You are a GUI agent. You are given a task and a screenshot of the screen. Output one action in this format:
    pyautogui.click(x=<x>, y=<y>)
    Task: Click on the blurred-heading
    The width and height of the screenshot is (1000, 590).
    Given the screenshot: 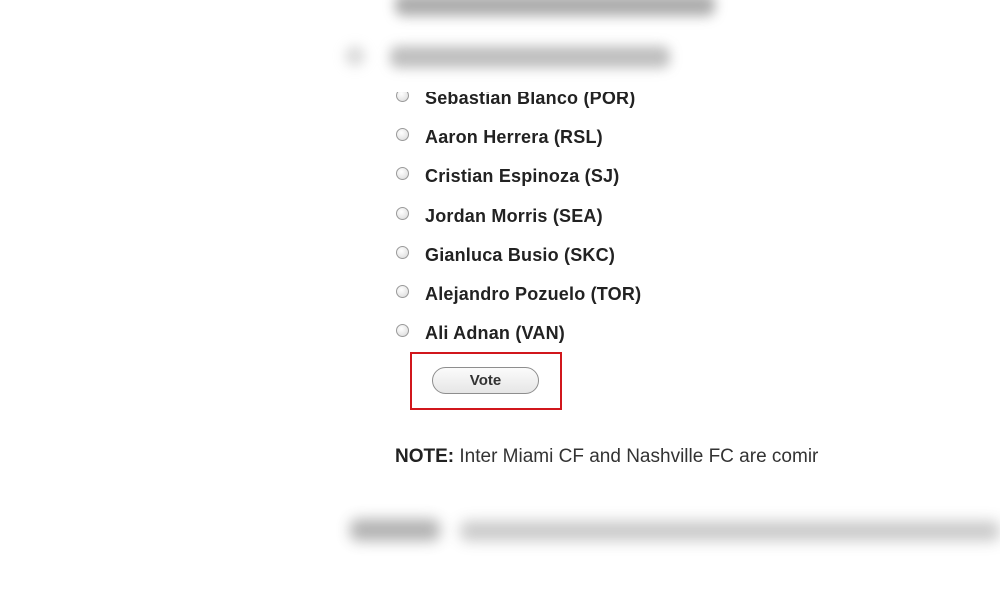 What is the action you would take?
    pyautogui.click(x=555, y=8)
    